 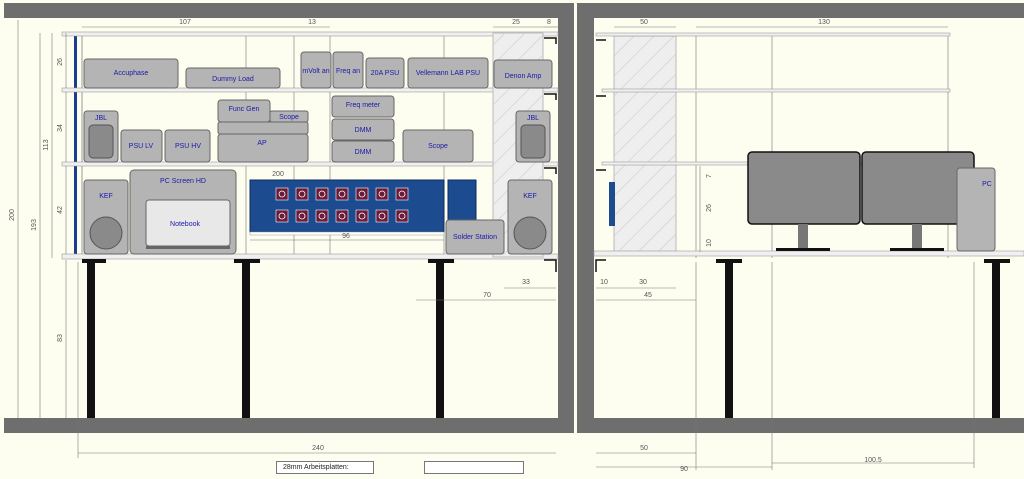 What do you see at coordinates (131, 73) in the screenshot?
I see `accuphase-label: Accuphase` at bounding box center [131, 73].